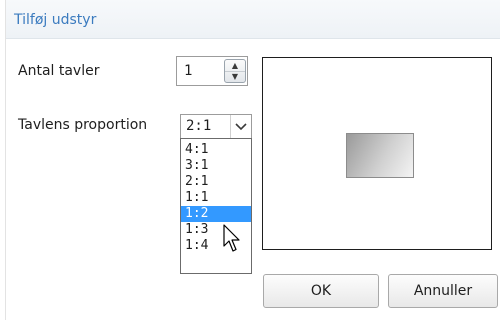 This screenshot has height=320, width=500. I want to click on option-4-1: 4:1, so click(216, 150).